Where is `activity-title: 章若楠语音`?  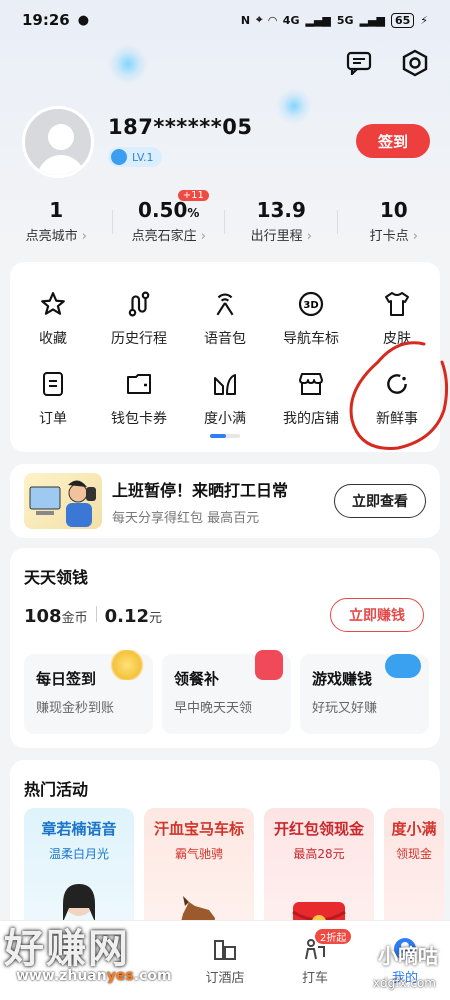 activity-title: 章若楠语音 is located at coordinates (79, 829).